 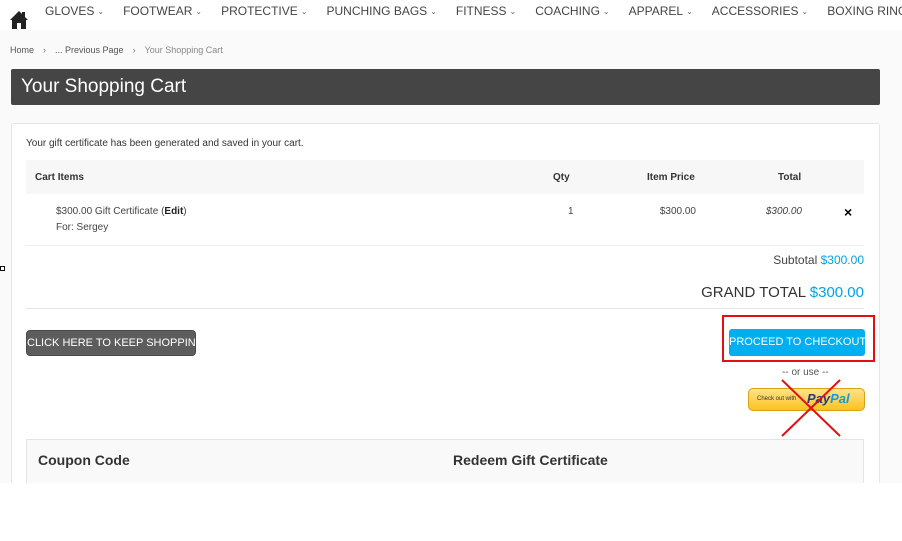 What do you see at coordinates (264, 11) in the screenshot?
I see `menu-item-protective: PROTECTIVE ⌄` at bounding box center [264, 11].